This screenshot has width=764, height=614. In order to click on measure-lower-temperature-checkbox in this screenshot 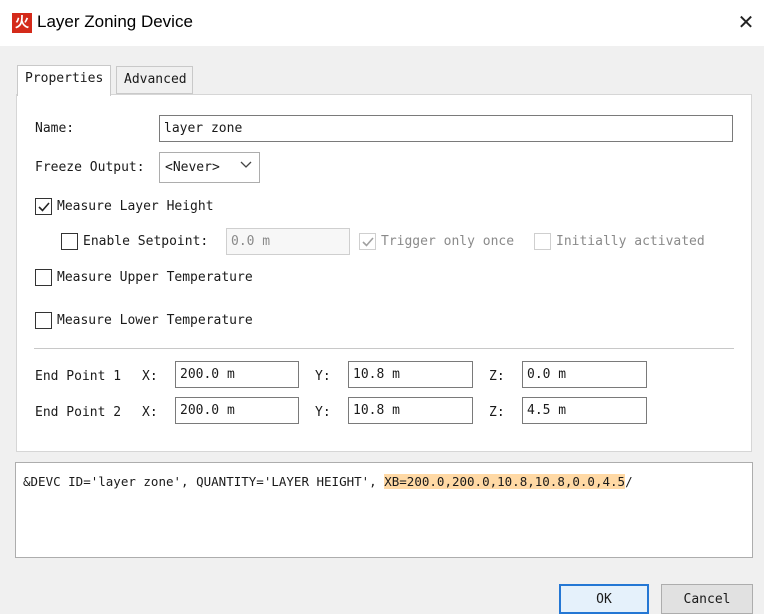, I will do `click(43, 320)`.